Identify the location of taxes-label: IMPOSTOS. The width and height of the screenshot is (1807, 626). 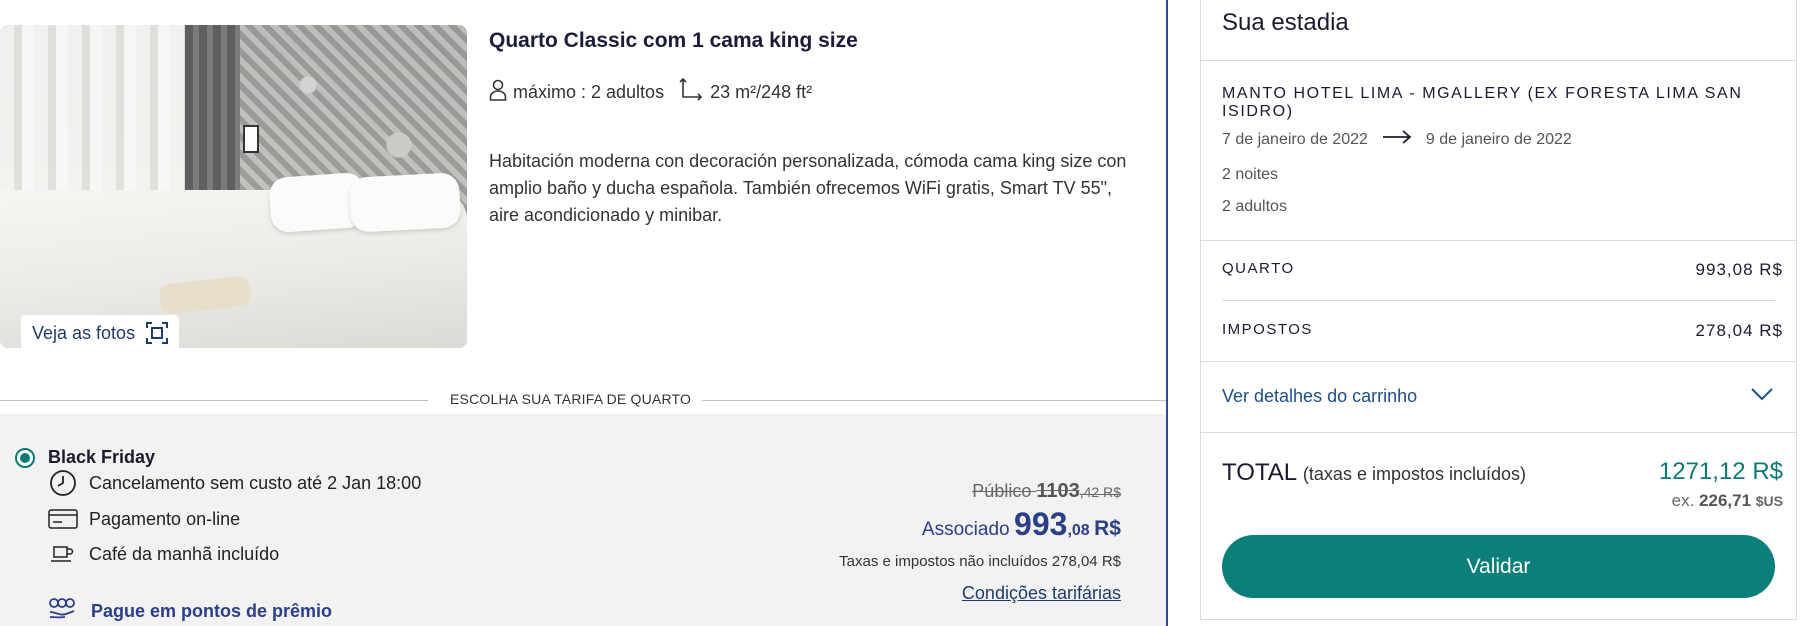
(1267, 329).